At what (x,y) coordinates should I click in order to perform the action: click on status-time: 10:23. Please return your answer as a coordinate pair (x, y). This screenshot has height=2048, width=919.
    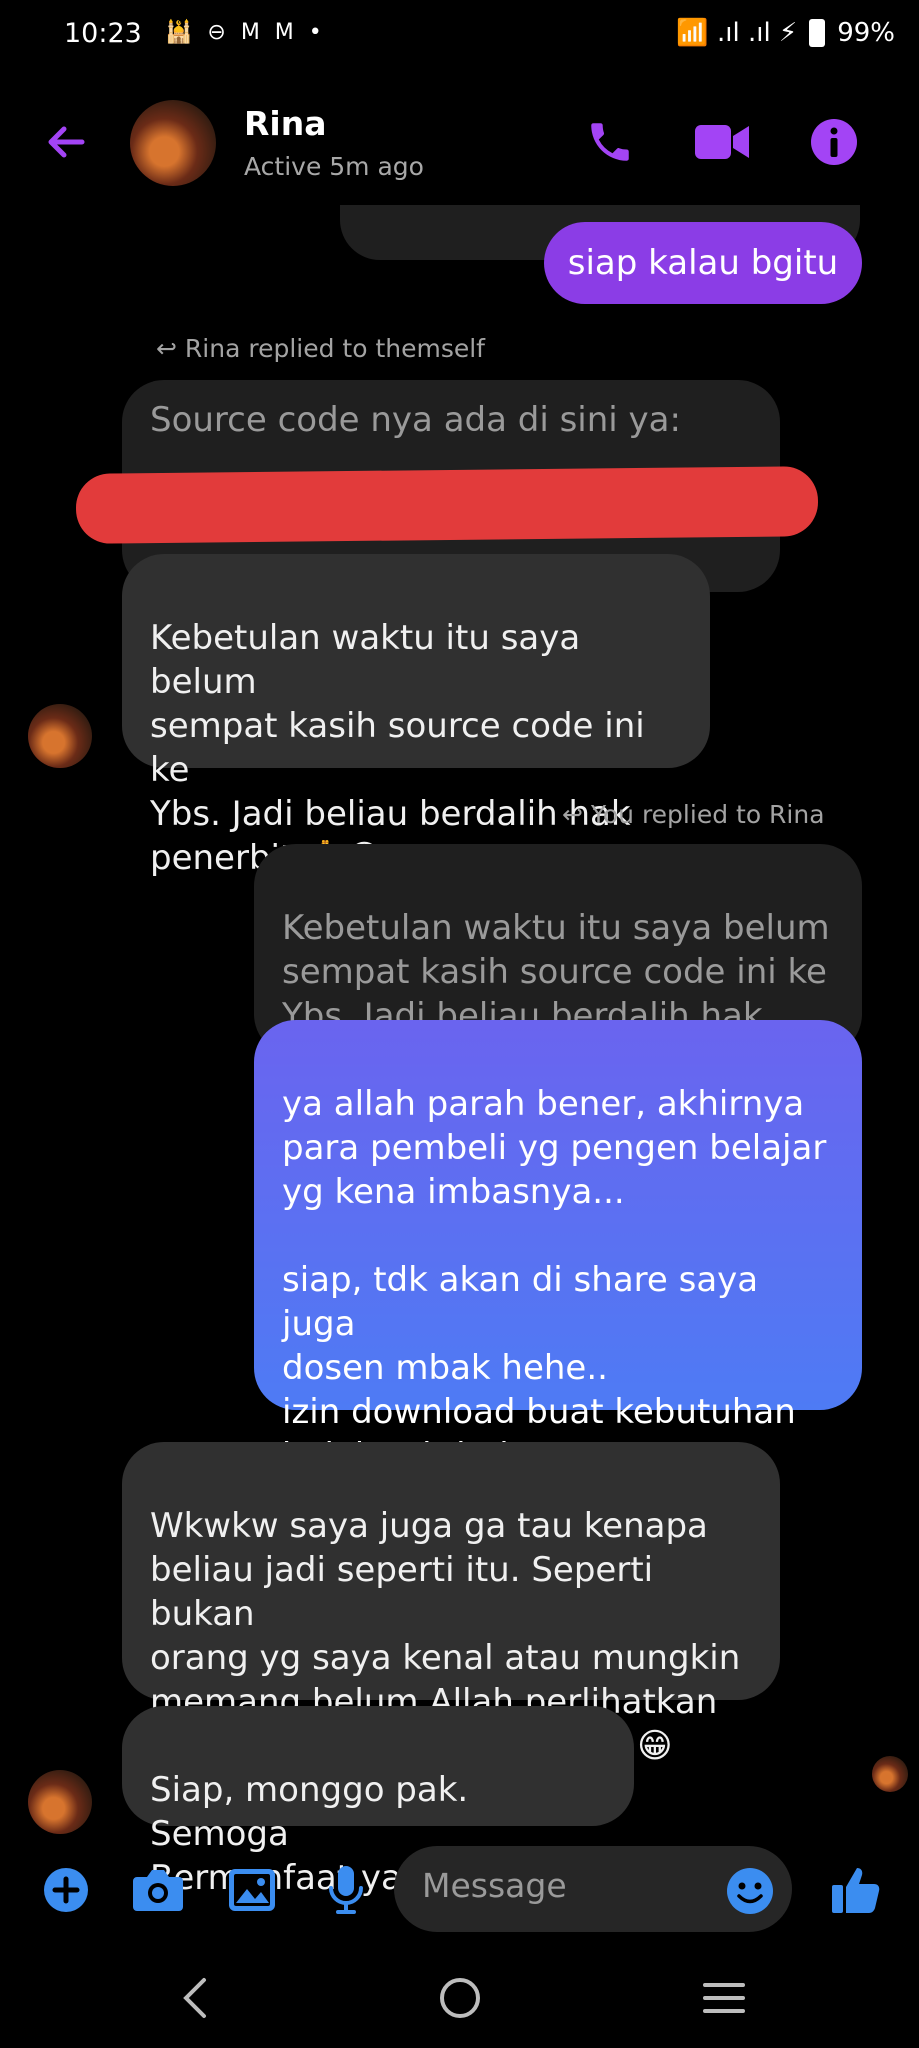
    Looking at the image, I should click on (103, 33).